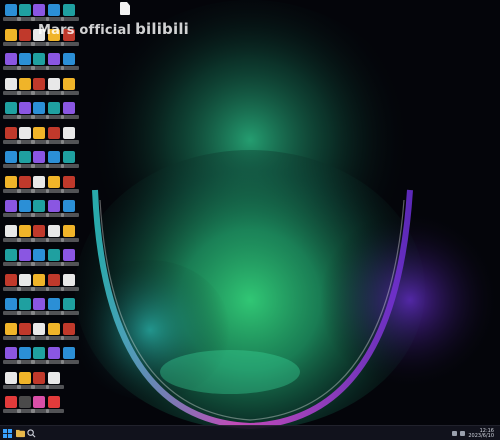  What do you see at coordinates (463, 433) in the screenshot?
I see `volume-icon` at bounding box center [463, 433].